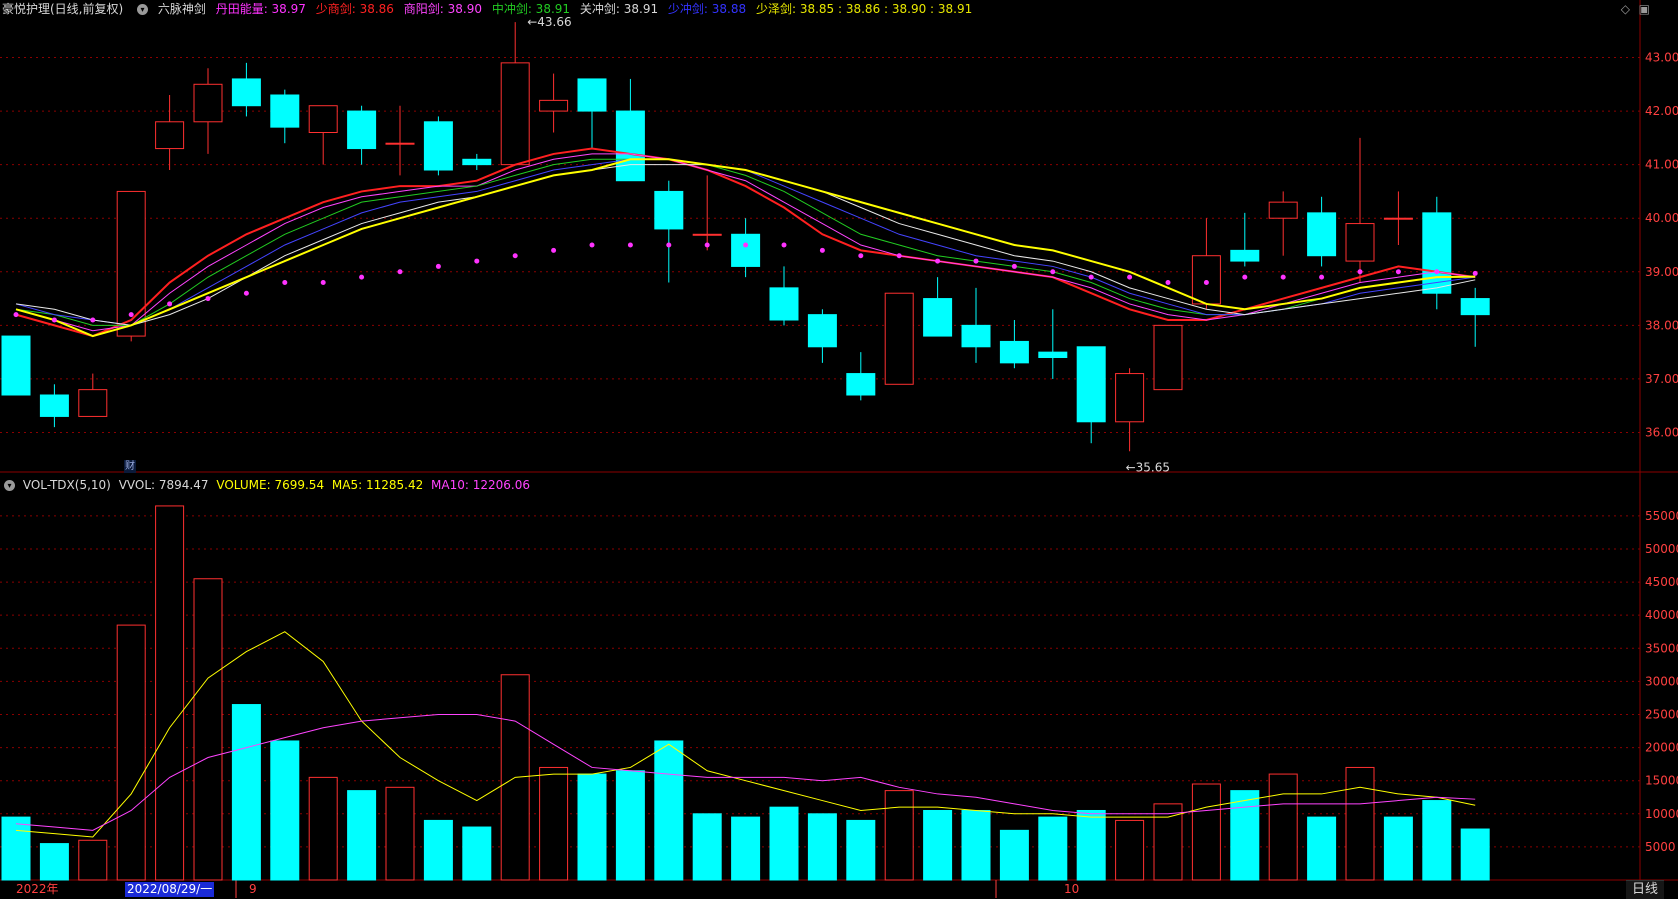  I want to click on volume-indicator-name: VOL-TDX(5,10), so click(67, 485).